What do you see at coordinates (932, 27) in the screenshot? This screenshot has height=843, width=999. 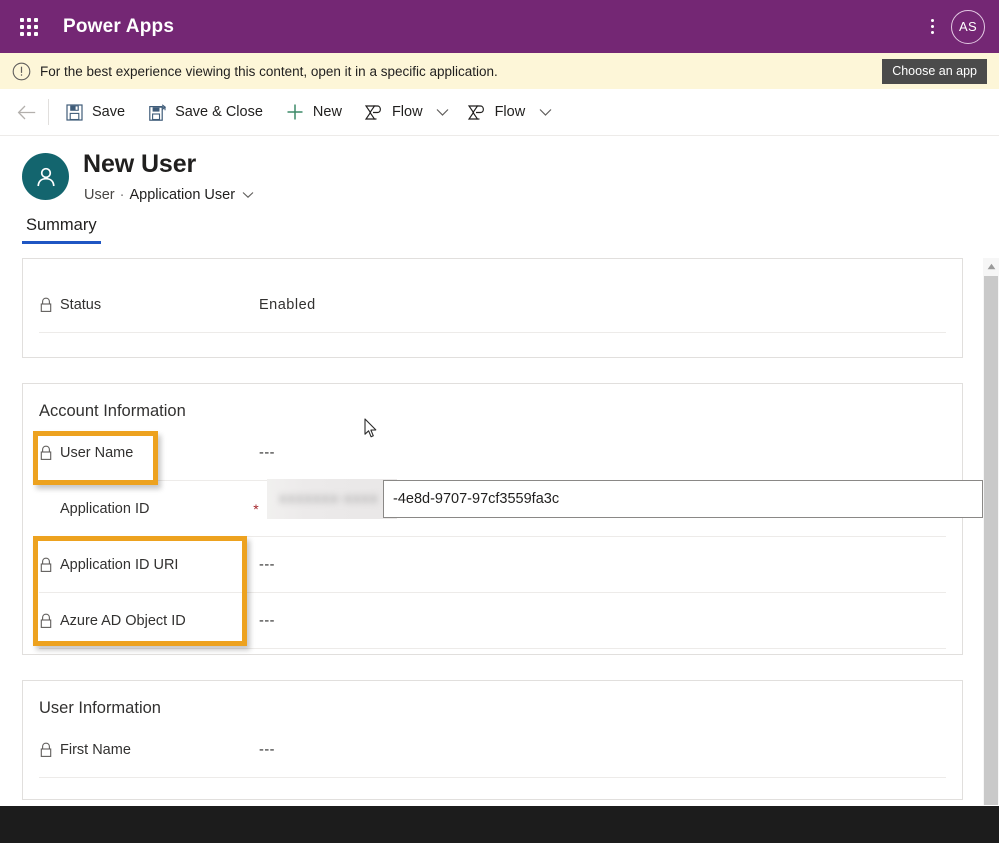 I see `more-options-icon` at bounding box center [932, 27].